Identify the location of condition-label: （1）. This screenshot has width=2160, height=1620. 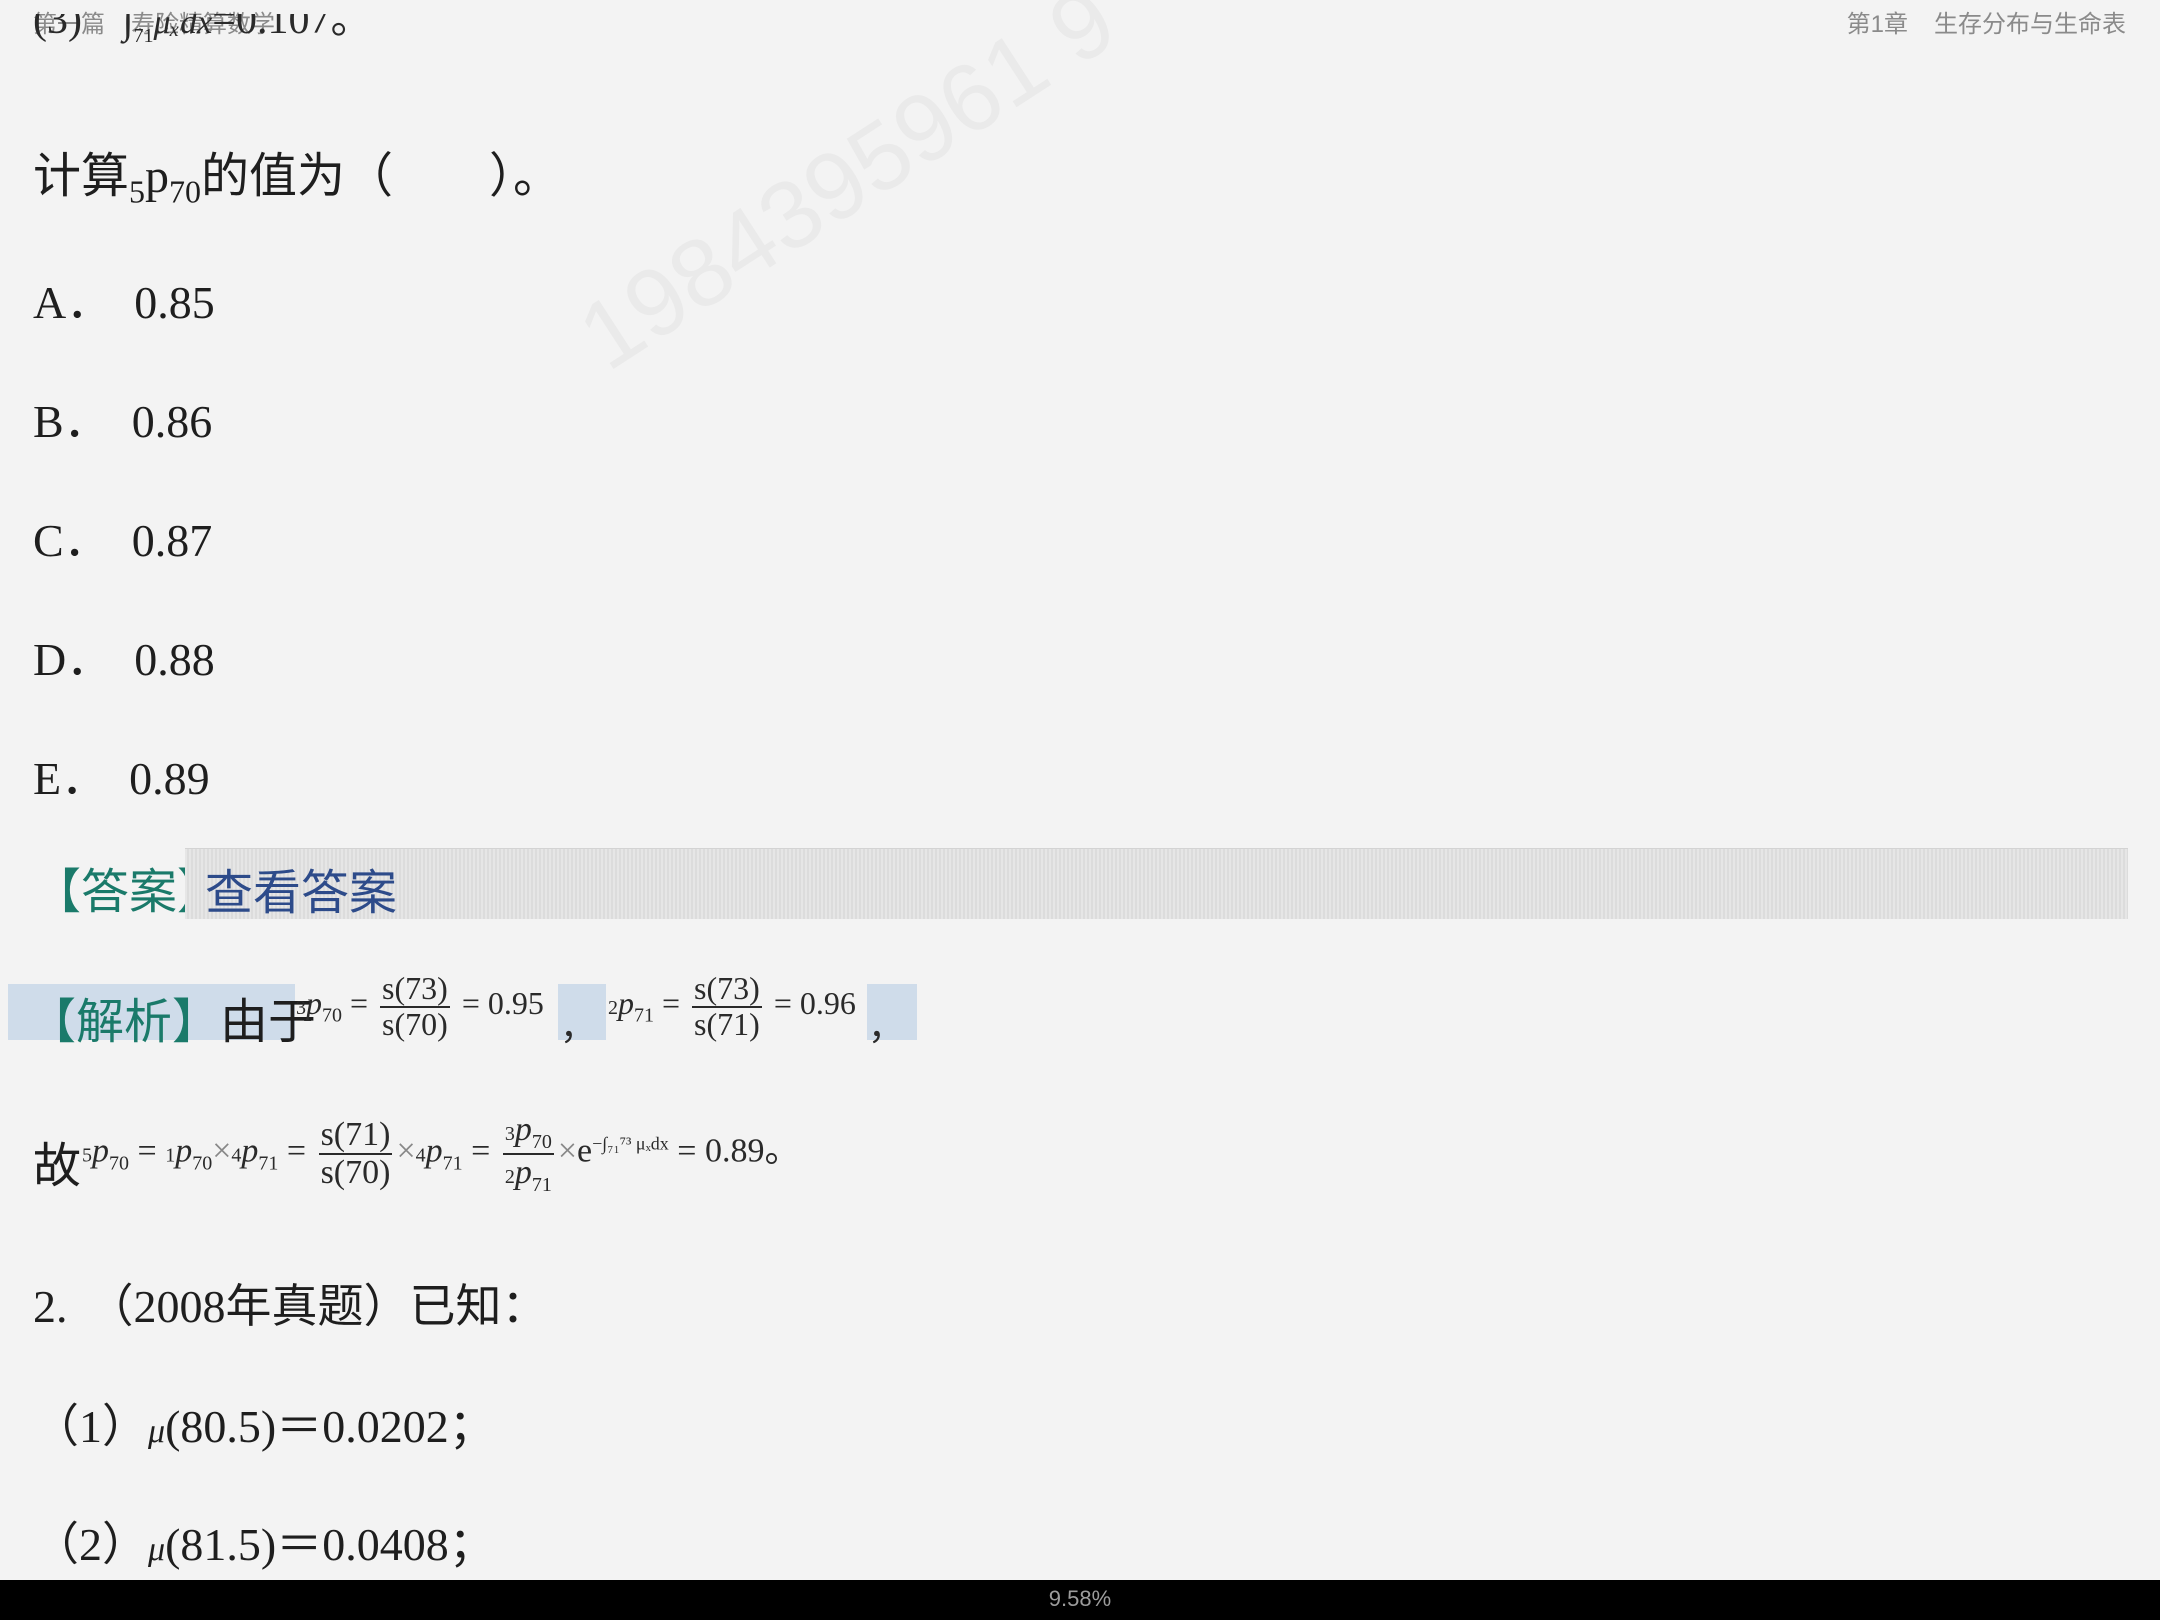
(90, 1426).